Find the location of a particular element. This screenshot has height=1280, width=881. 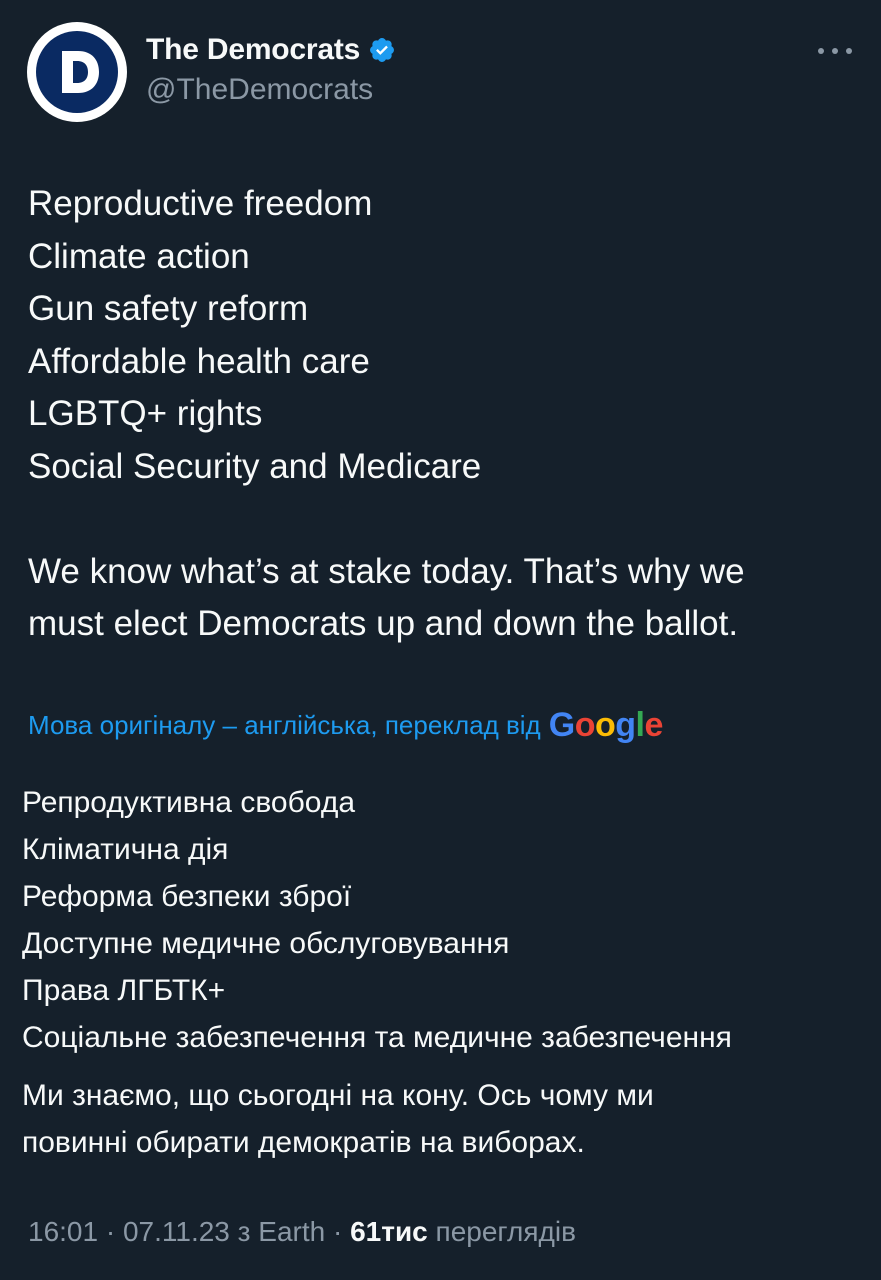

tweet-source: з Earth is located at coordinates (281, 1231).